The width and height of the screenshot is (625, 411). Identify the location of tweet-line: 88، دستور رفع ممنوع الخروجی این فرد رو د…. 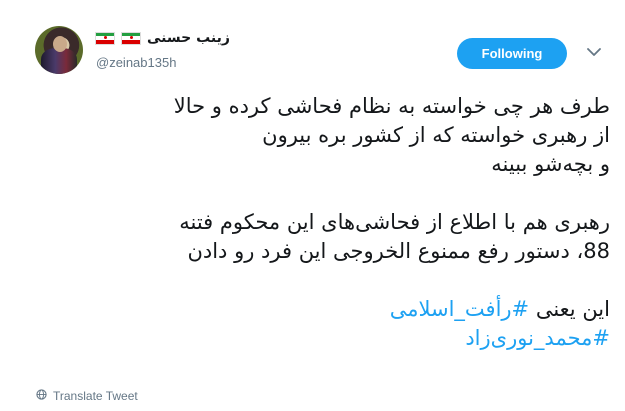
(398, 251).